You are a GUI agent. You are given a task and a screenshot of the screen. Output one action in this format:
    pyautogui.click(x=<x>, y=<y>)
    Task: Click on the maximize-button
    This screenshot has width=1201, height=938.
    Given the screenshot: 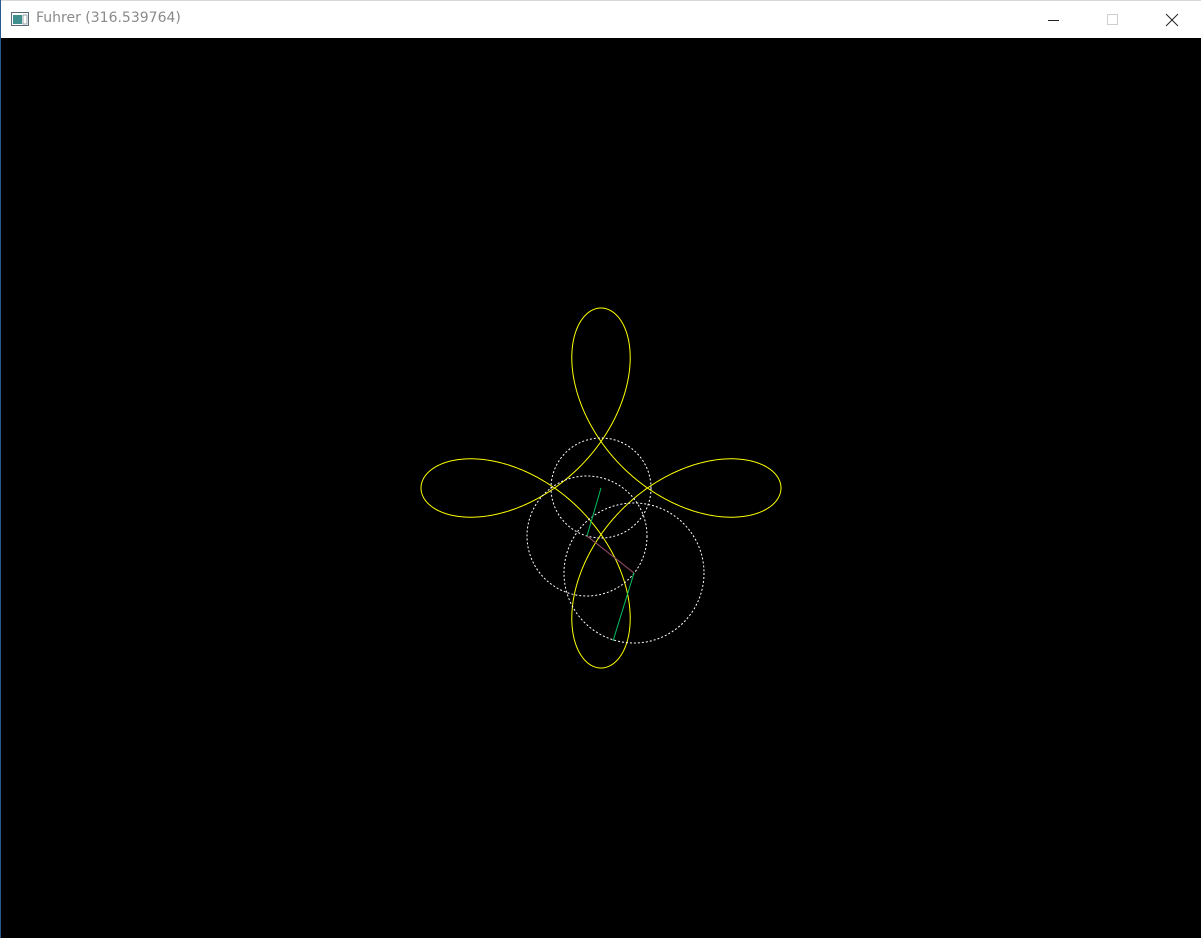 What is the action you would take?
    pyautogui.click(x=1113, y=19)
    